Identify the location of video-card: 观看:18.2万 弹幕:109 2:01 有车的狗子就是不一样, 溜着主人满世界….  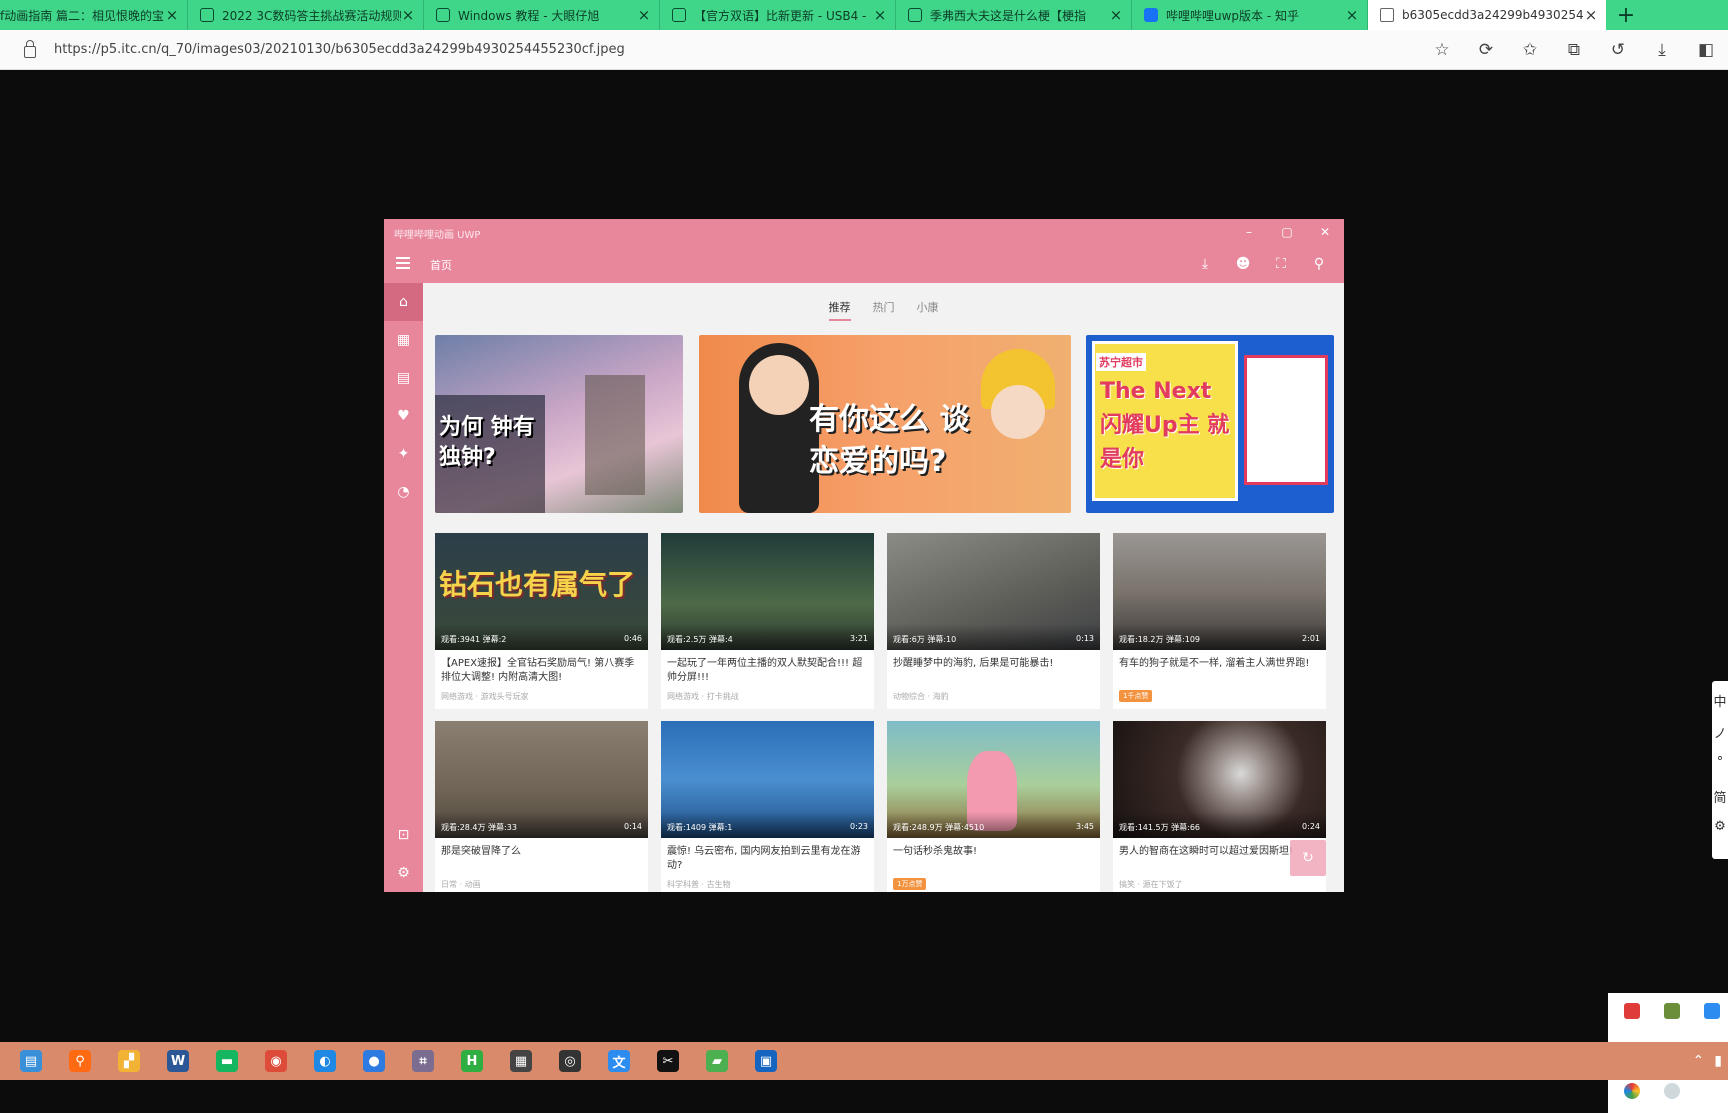
(1219, 621).